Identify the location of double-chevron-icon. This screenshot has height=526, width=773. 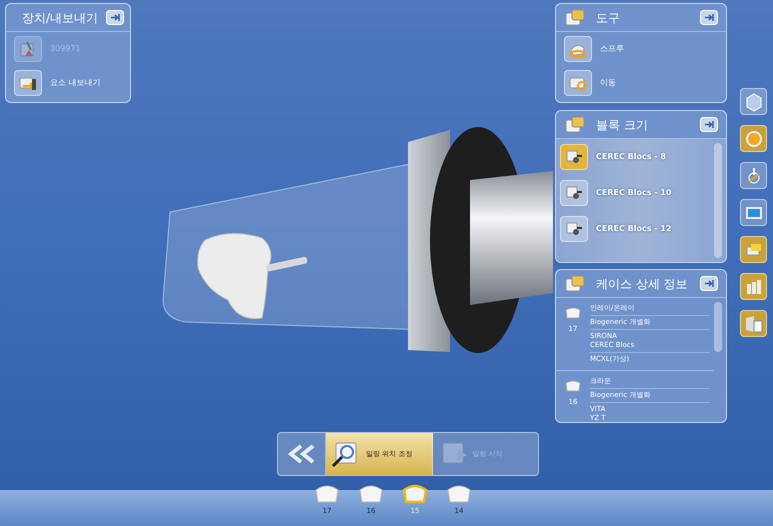
(301, 454).